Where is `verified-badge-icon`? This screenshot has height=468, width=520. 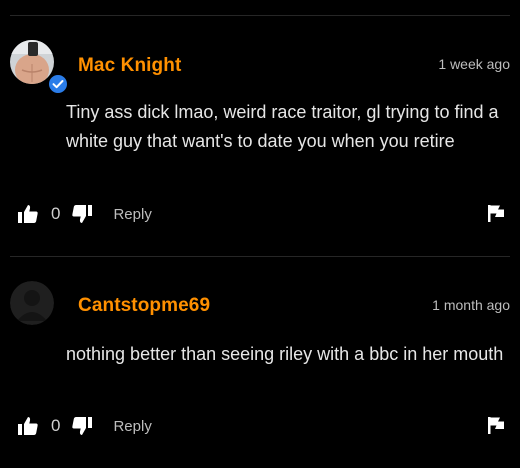 verified-badge-icon is located at coordinates (58, 84).